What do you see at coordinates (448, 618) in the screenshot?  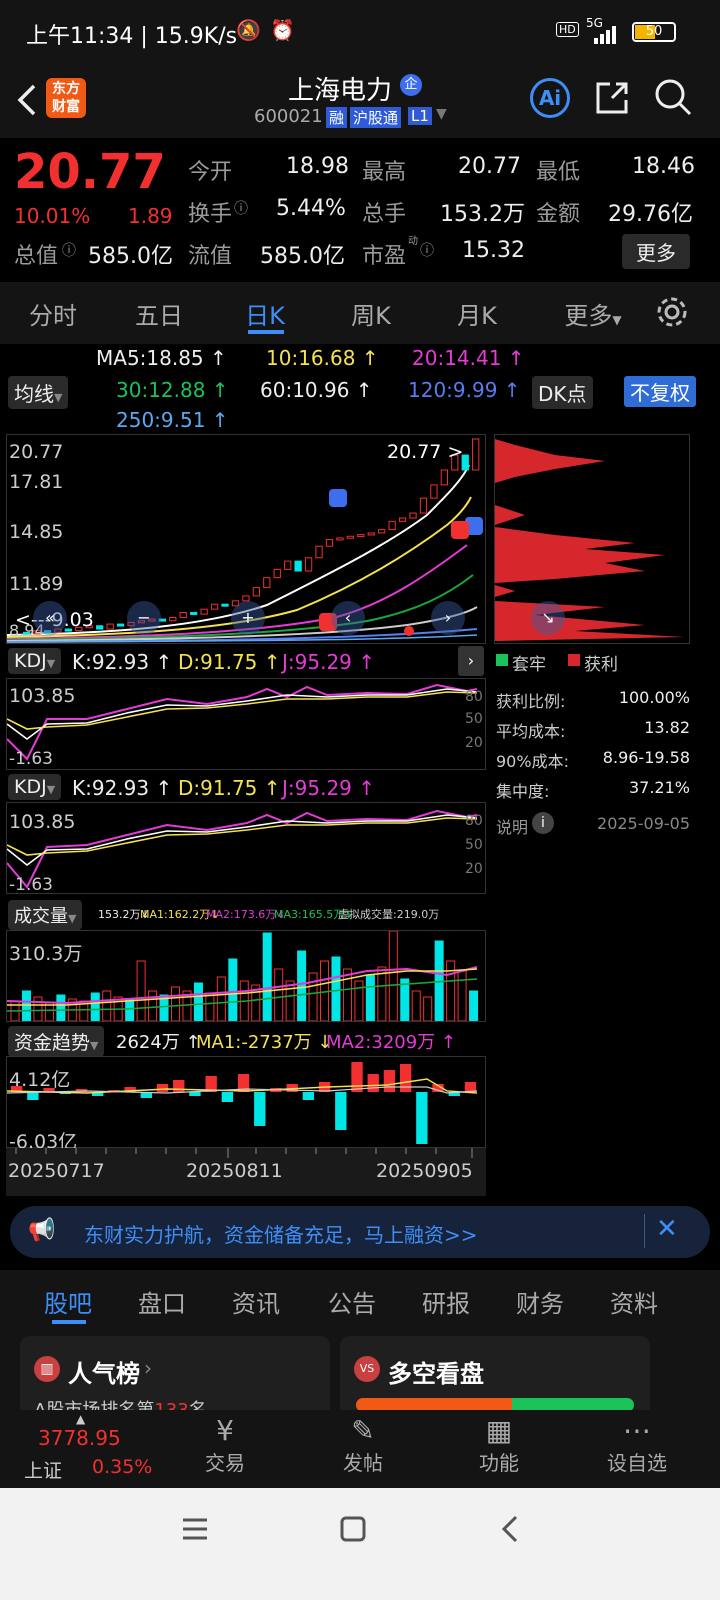 I see `scroll-right-icon: ›` at bounding box center [448, 618].